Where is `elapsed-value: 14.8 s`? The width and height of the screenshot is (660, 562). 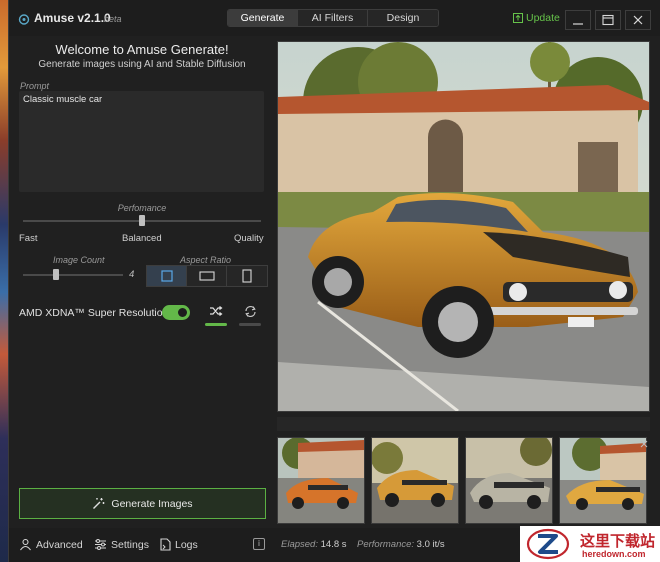 elapsed-value: 14.8 s is located at coordinates (333, 544).